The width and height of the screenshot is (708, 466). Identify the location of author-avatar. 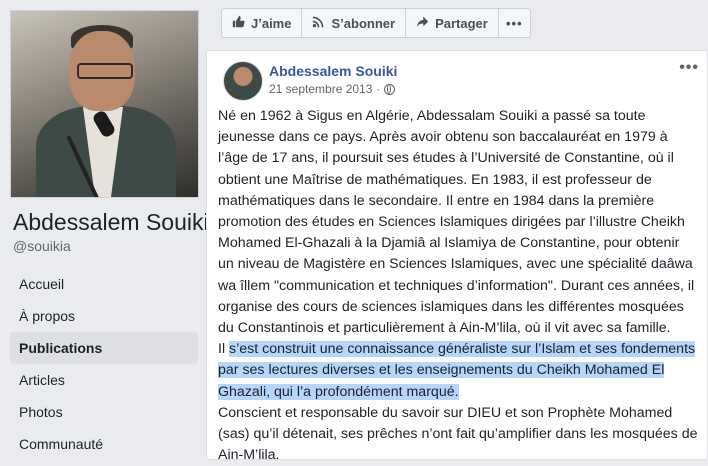
(243, 81).